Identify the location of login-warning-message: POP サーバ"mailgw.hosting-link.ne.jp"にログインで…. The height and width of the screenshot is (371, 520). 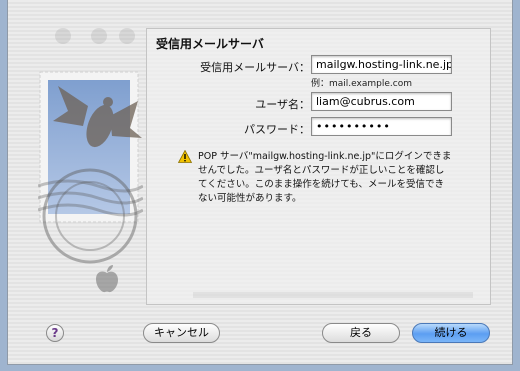
(325, 177).